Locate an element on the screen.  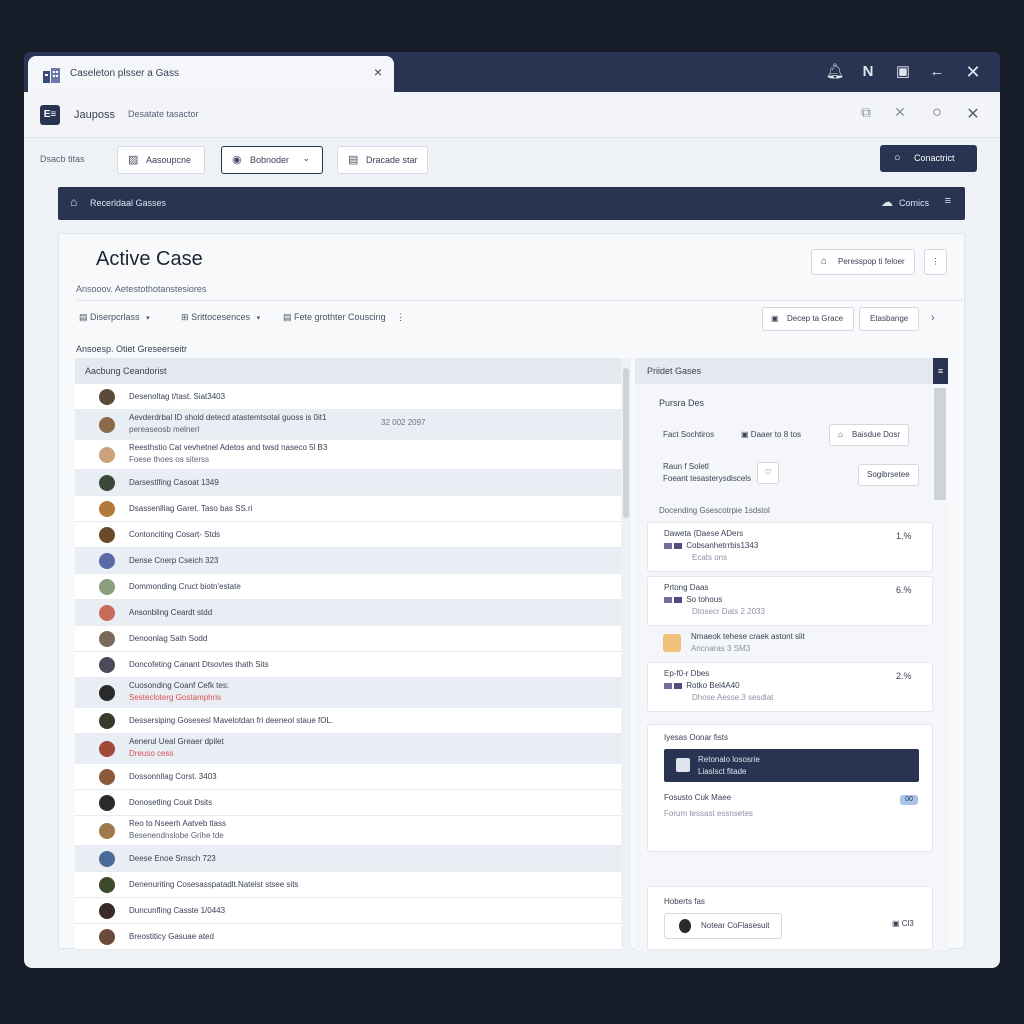
title-bar: Caseleton plsser a Gass × 🔔︎ N ▣ ← ✕ is located at coordinates (512, 72).